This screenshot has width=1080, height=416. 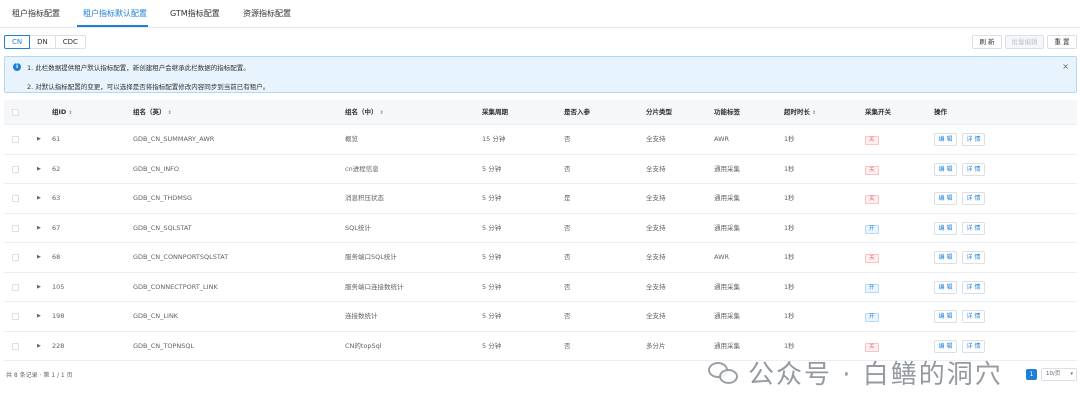 What do you see at coordinates (659, 112) in the screenshot?
I see `col-shard: 分片类型` at bounding box center [659, 112].